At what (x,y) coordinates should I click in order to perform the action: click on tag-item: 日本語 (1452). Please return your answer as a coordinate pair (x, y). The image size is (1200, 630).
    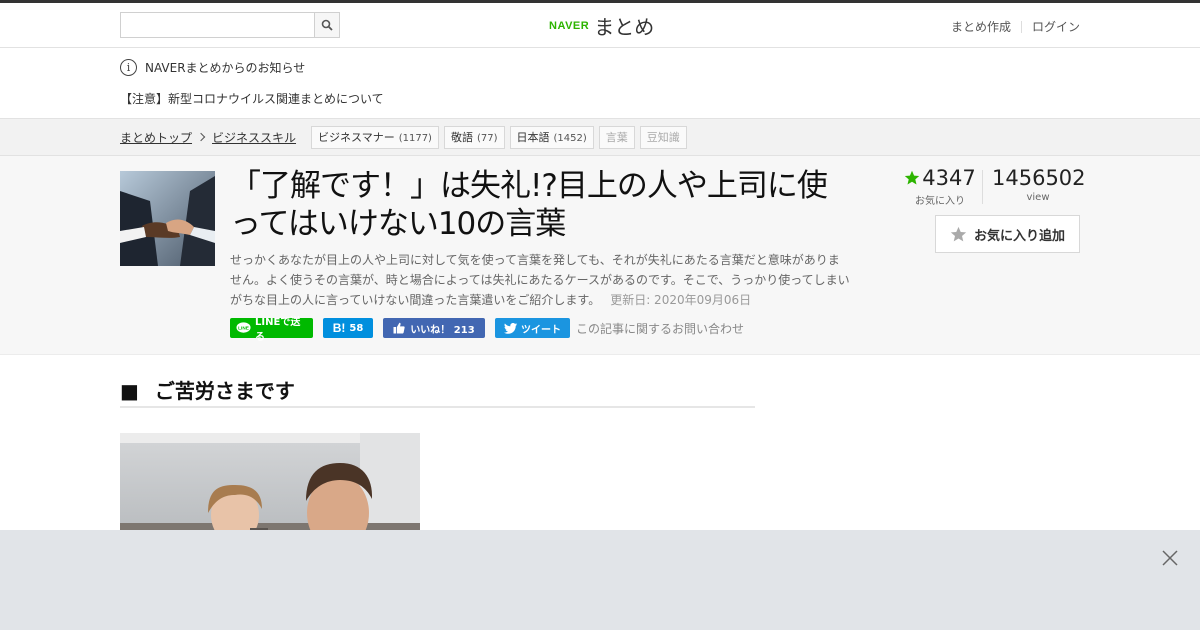
    Looking at the image, I should click on (551, 137).